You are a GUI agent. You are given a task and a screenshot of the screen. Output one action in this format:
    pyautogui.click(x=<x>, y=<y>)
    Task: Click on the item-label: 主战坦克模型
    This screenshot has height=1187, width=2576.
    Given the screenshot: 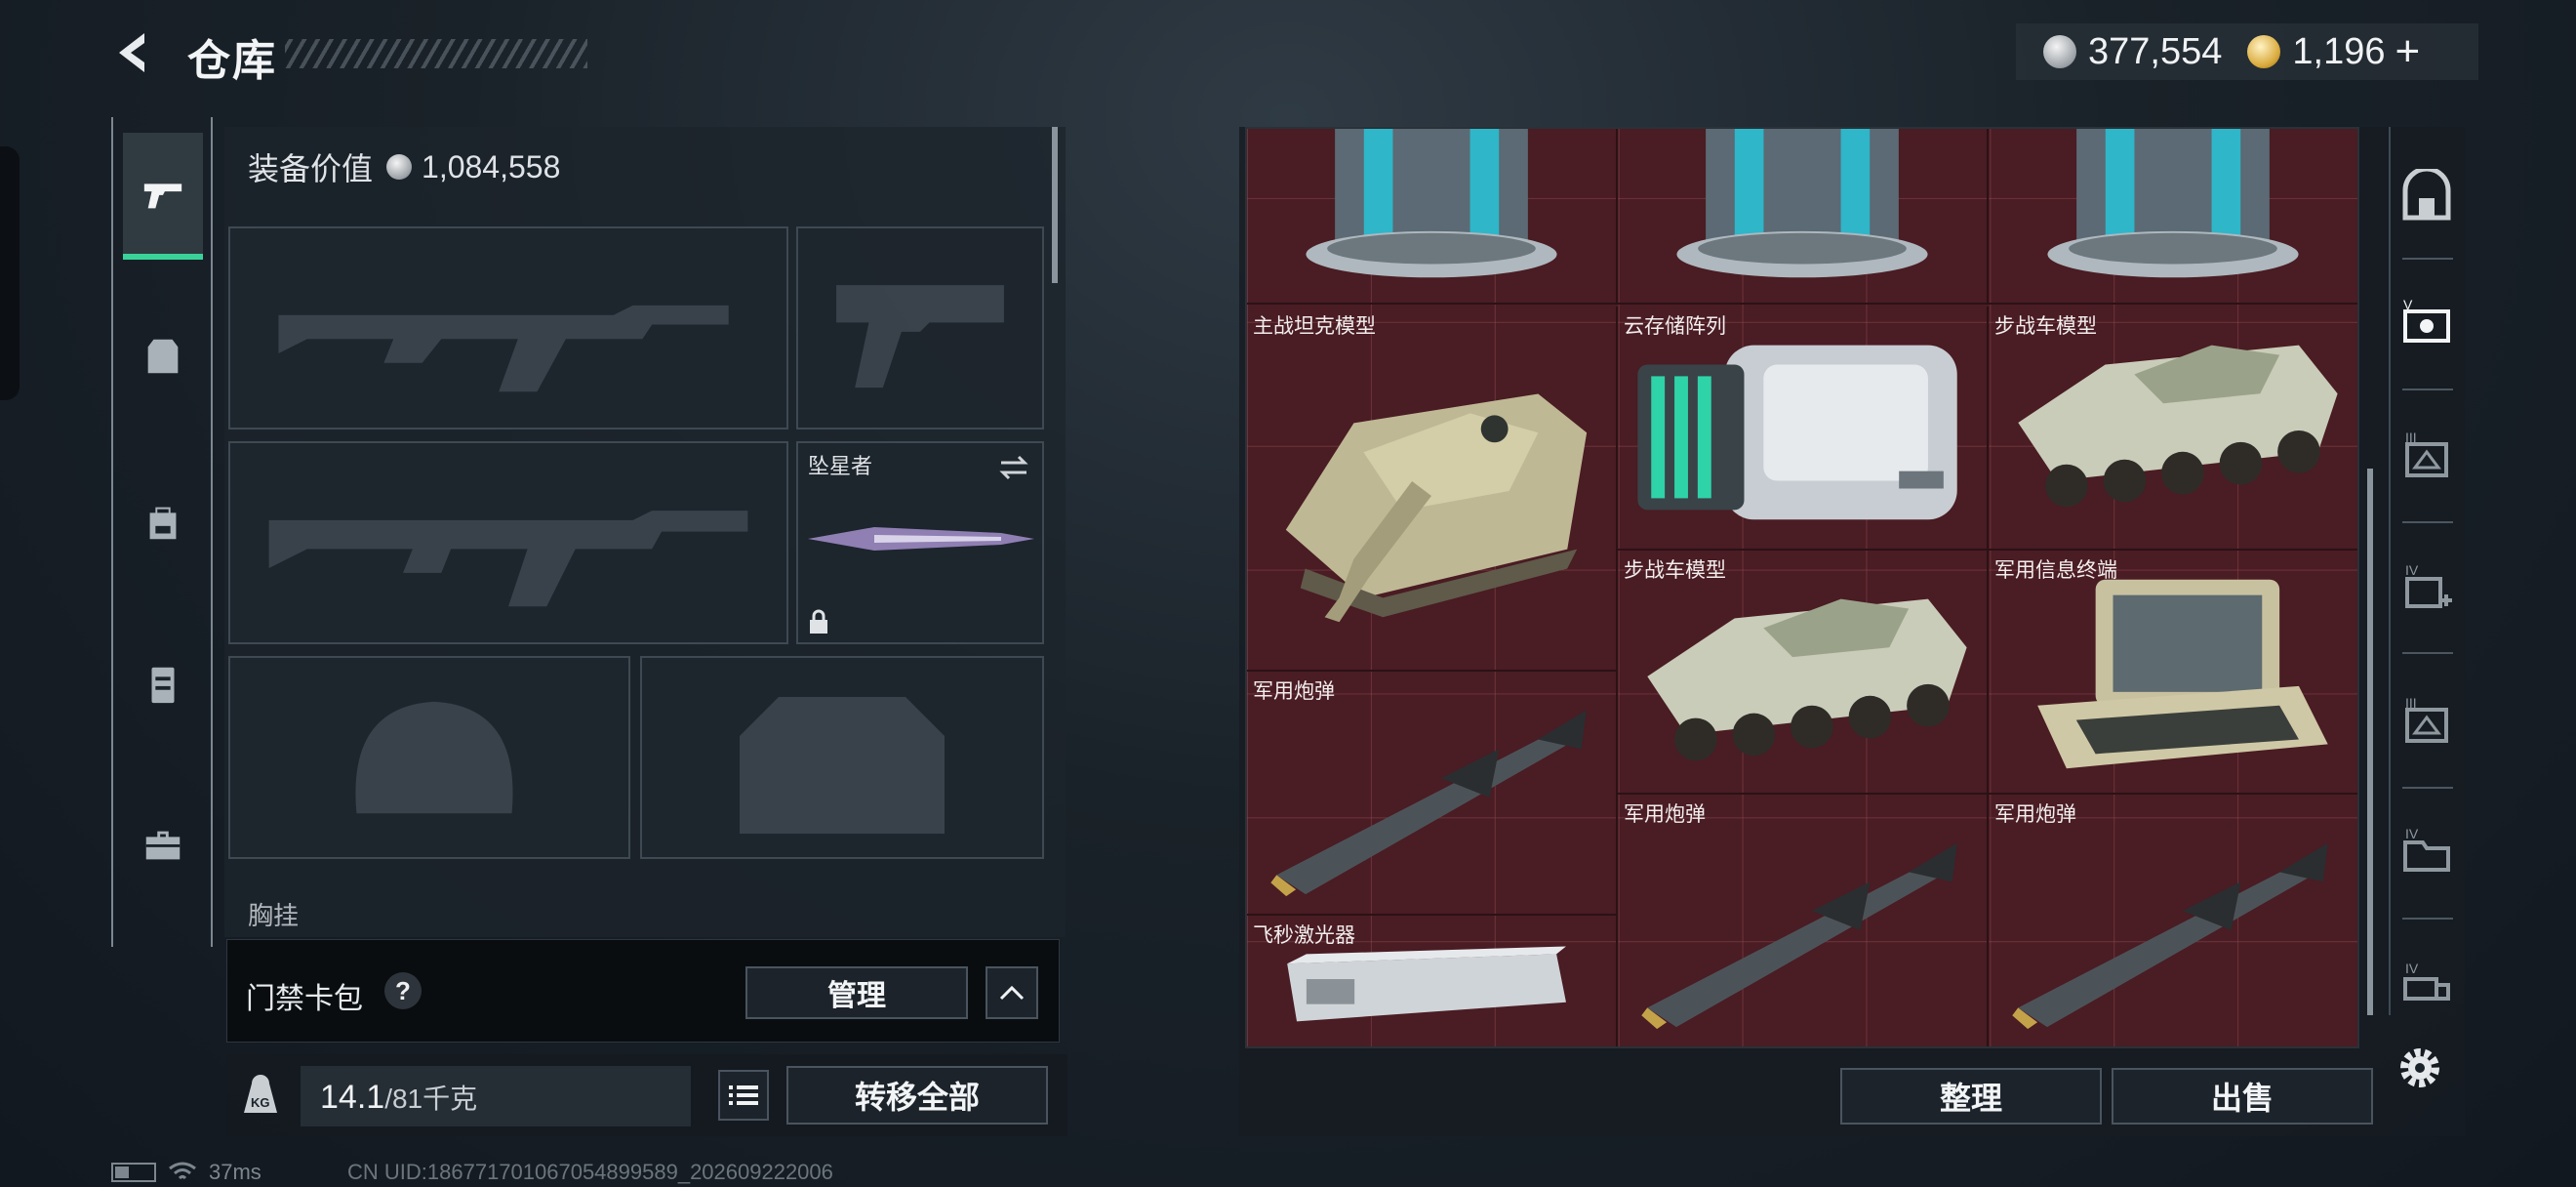 What is the action you would take?
    pyautogui.click(x=1314, y=326)
    